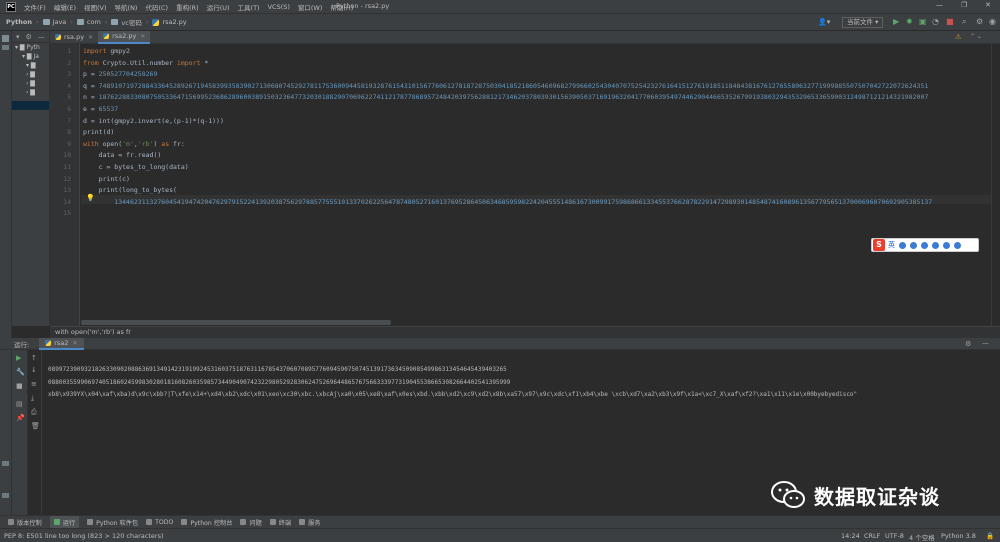 The height and width of the screenshot is (542, 1000). I want to click on project-tool-icon, so click(5, 38).